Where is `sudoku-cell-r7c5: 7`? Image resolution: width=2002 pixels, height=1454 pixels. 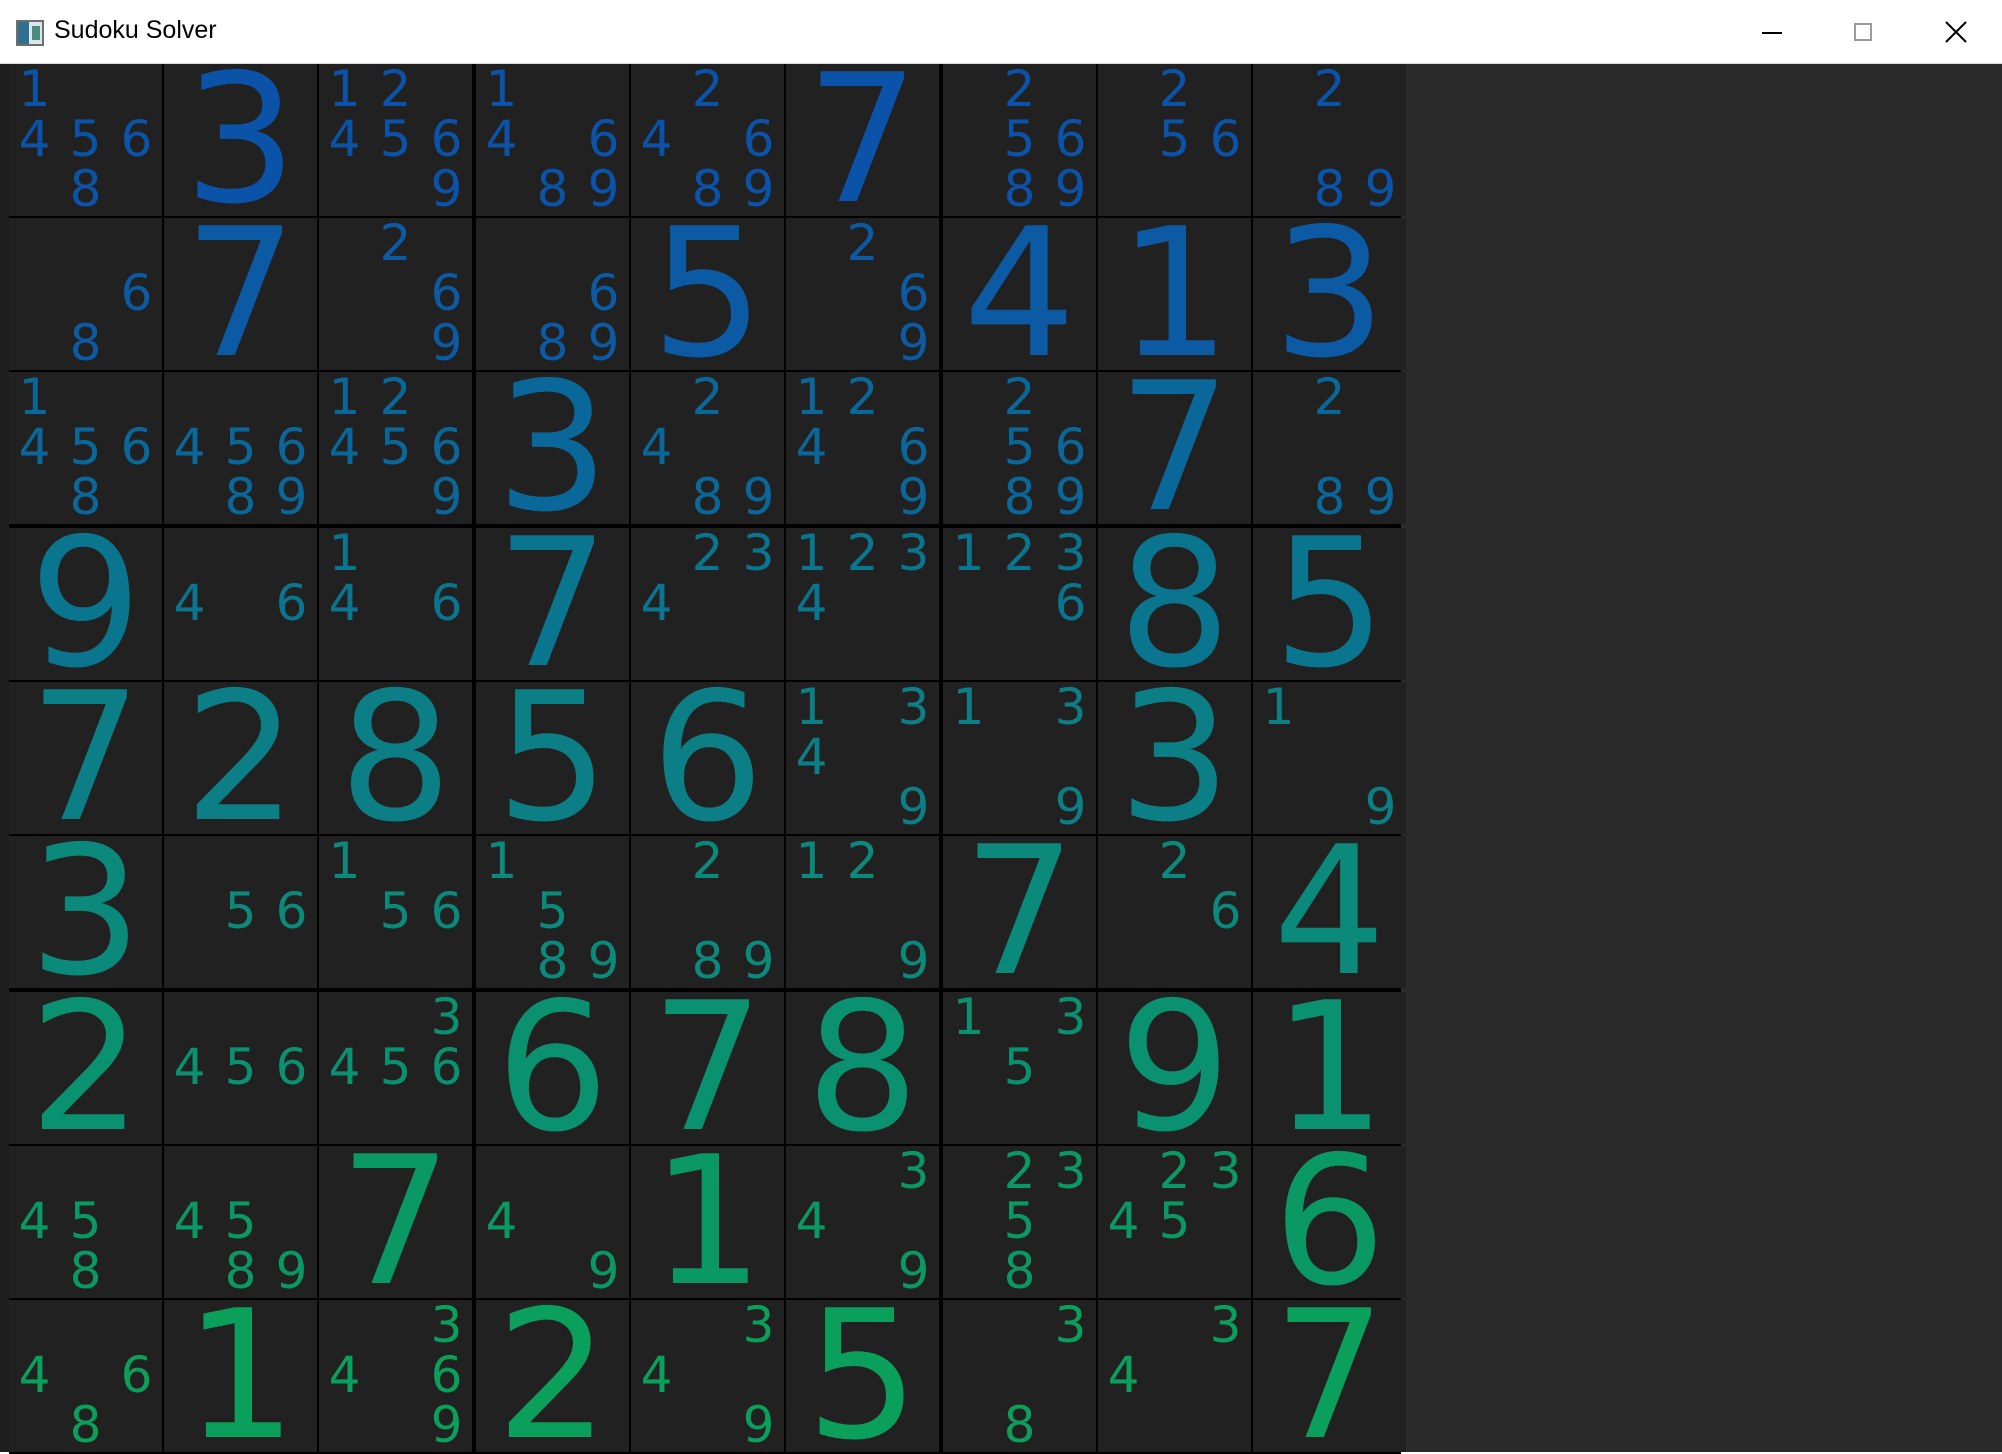 sudoku-cell-r7c5: 7 is located at coordinates (707, 1068).